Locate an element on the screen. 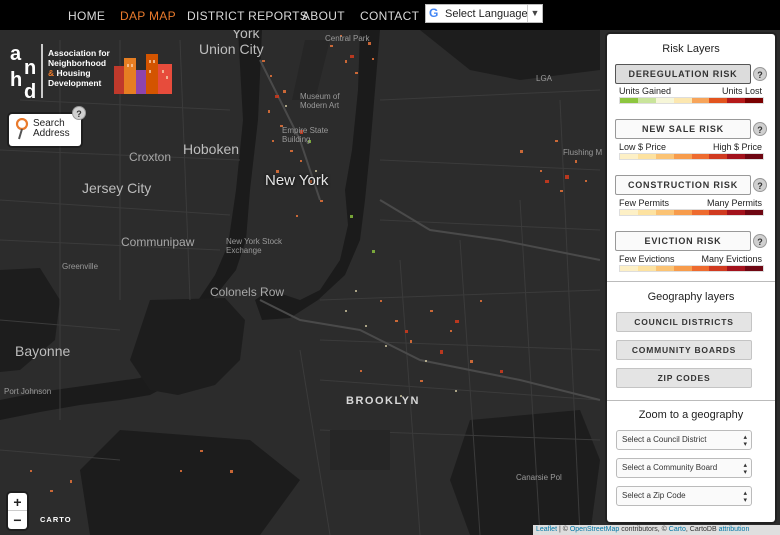 Image resolution: width=780 pixels, height=535 pixels. language-select-label: Select Language is located at coordinates (486, 14).